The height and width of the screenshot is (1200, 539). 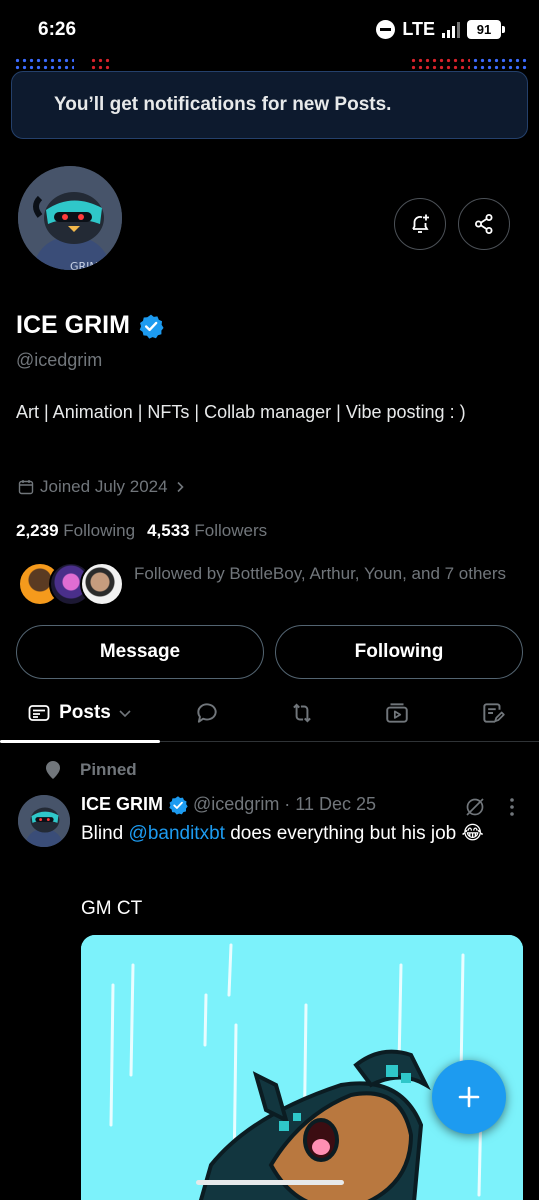 I want to click on home-indicator, so click(x=270, y=1182).